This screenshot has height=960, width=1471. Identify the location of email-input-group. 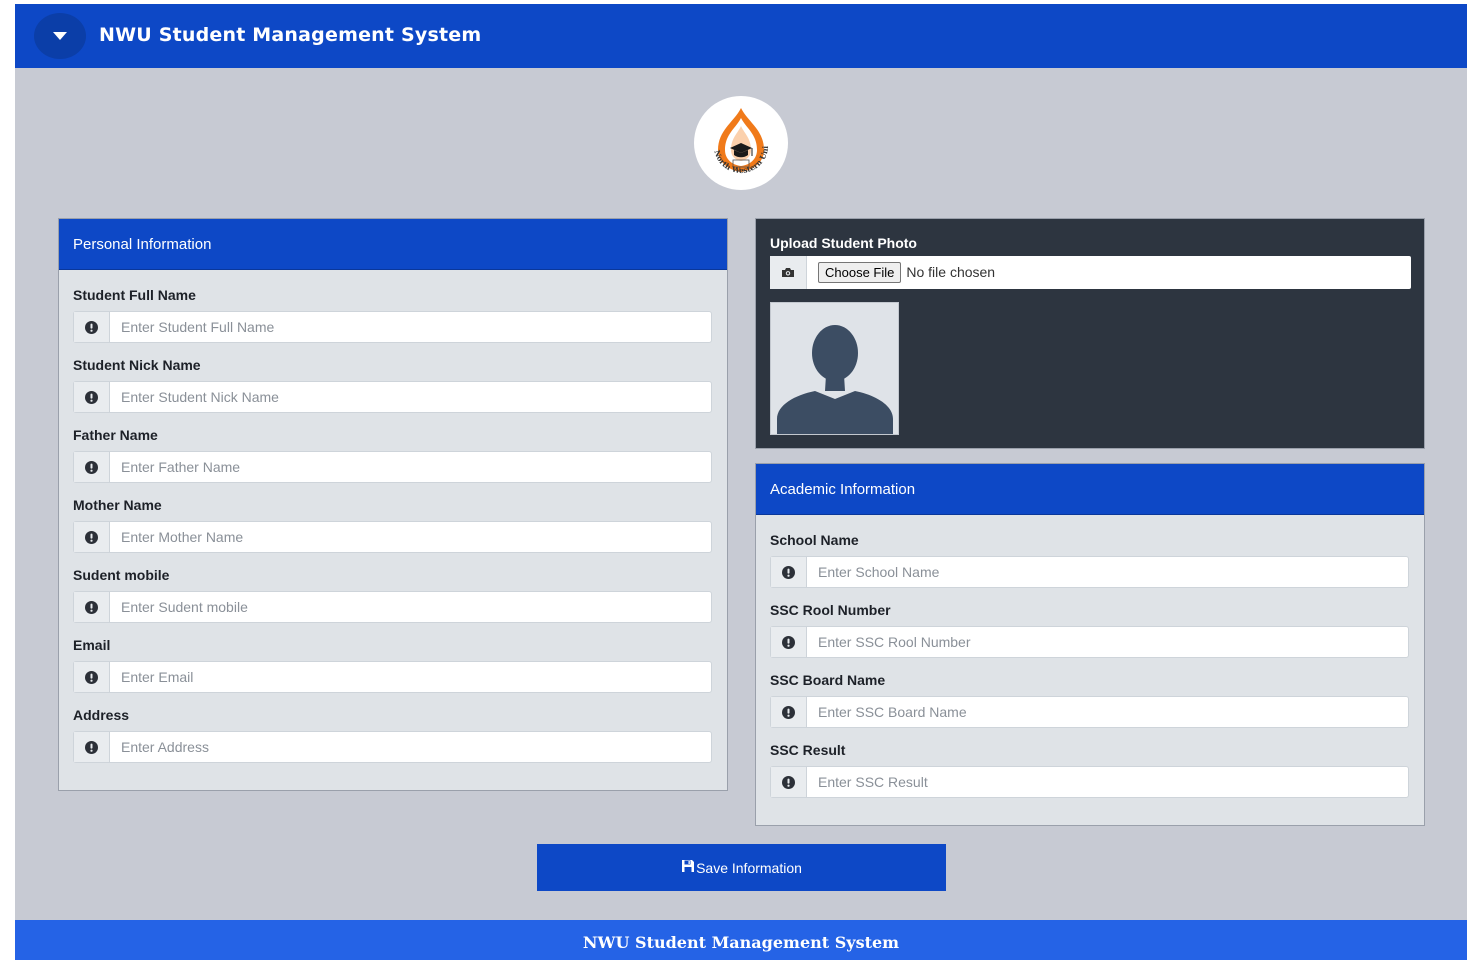
(392, 677).